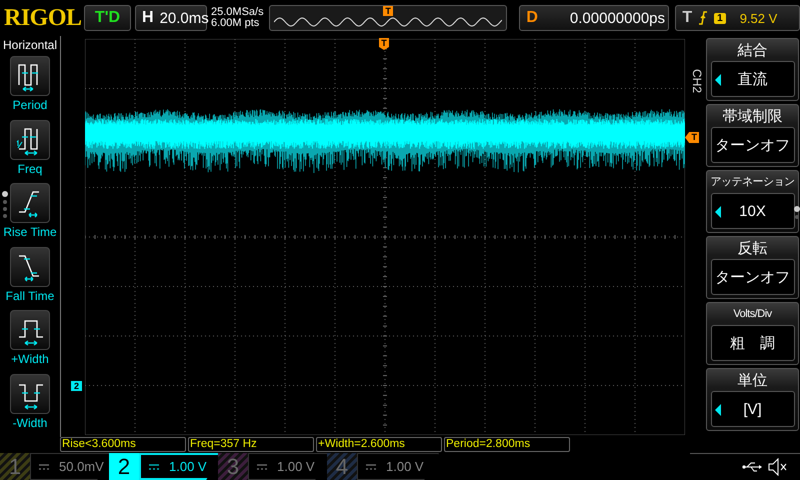 The width and height of the screenshot is (800, 480). What do you see at coordinates (507, 444) in the screenshot?
I see `measurement-readout: Period=2.800ms` at bounding box center [507, 444].